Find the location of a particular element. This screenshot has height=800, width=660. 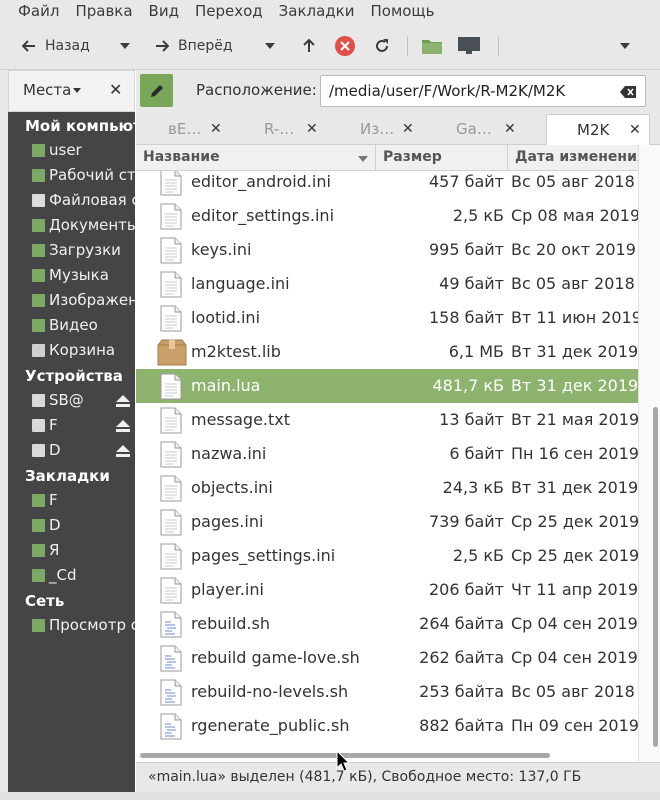

vertical-scrollbar-thumb is located at coordinates (655, 577).